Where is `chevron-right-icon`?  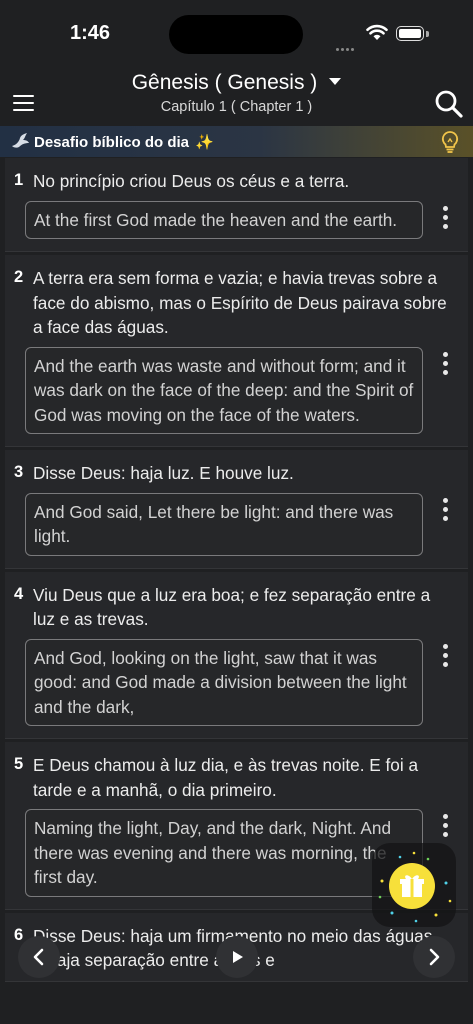
chevron-right-icon is located at coordinates (434, 957).